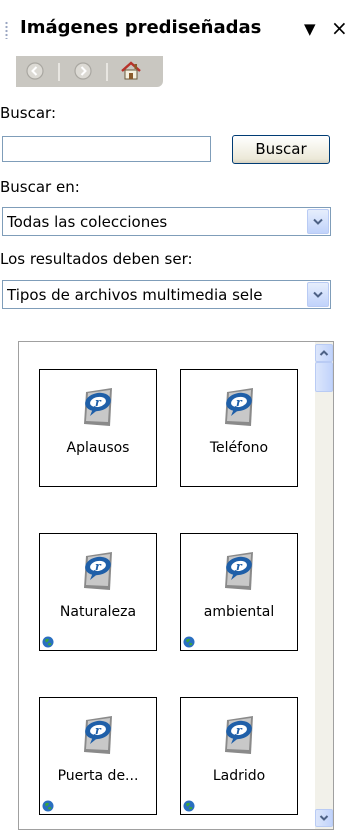 This screenshot has height=835, width=353. I want to click on back-button, so click(35, 71).